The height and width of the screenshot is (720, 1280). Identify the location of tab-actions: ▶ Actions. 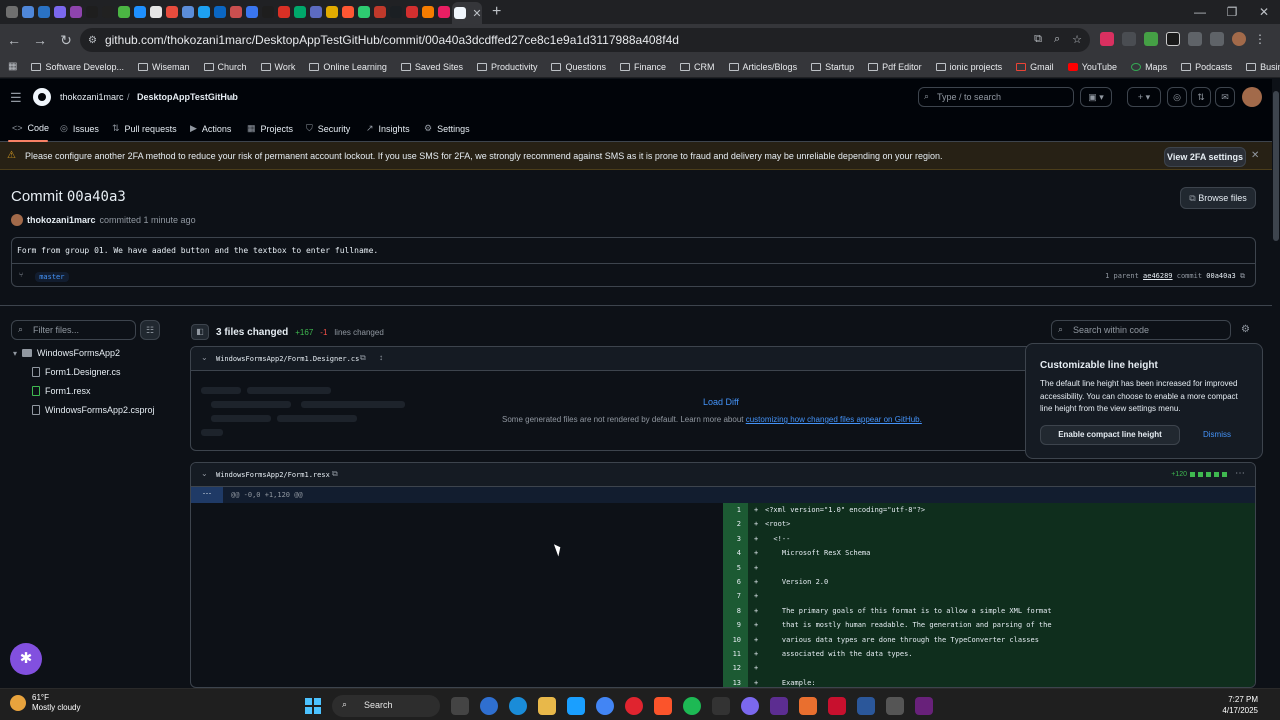
(210, 128).